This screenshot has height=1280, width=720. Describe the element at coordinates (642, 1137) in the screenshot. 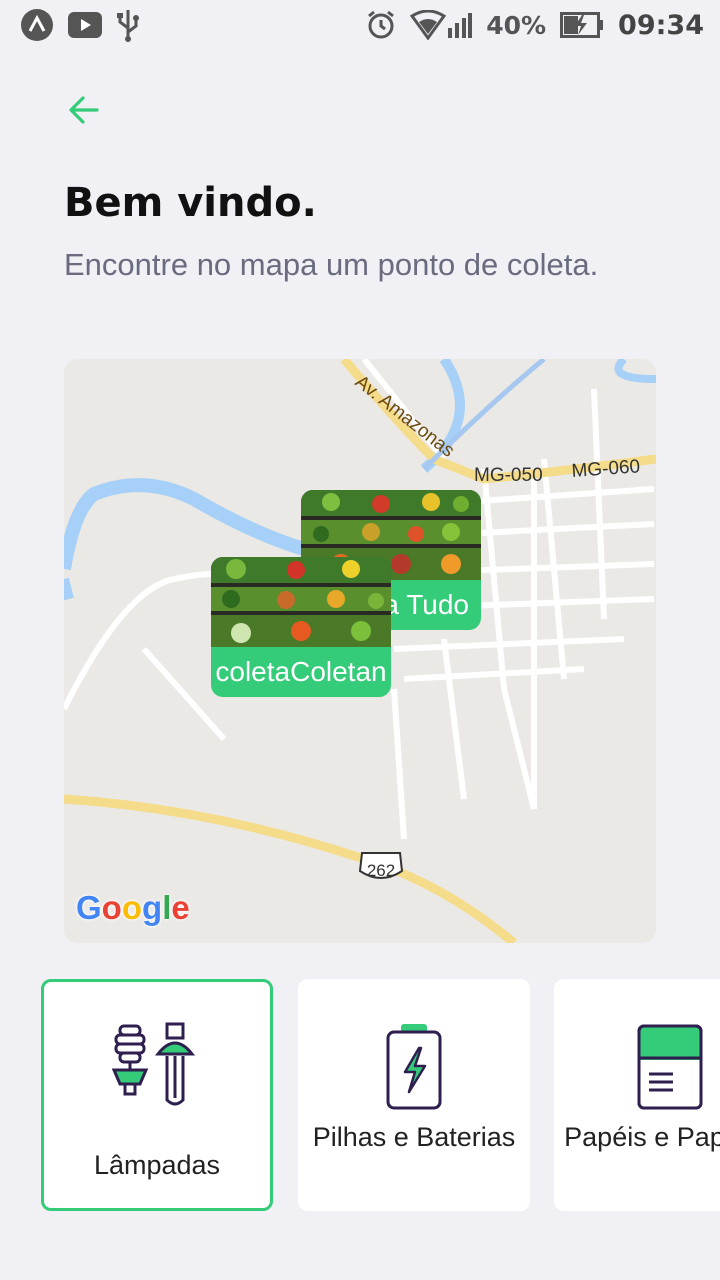

I see `item-label: Papéis e Papelão` at that location.